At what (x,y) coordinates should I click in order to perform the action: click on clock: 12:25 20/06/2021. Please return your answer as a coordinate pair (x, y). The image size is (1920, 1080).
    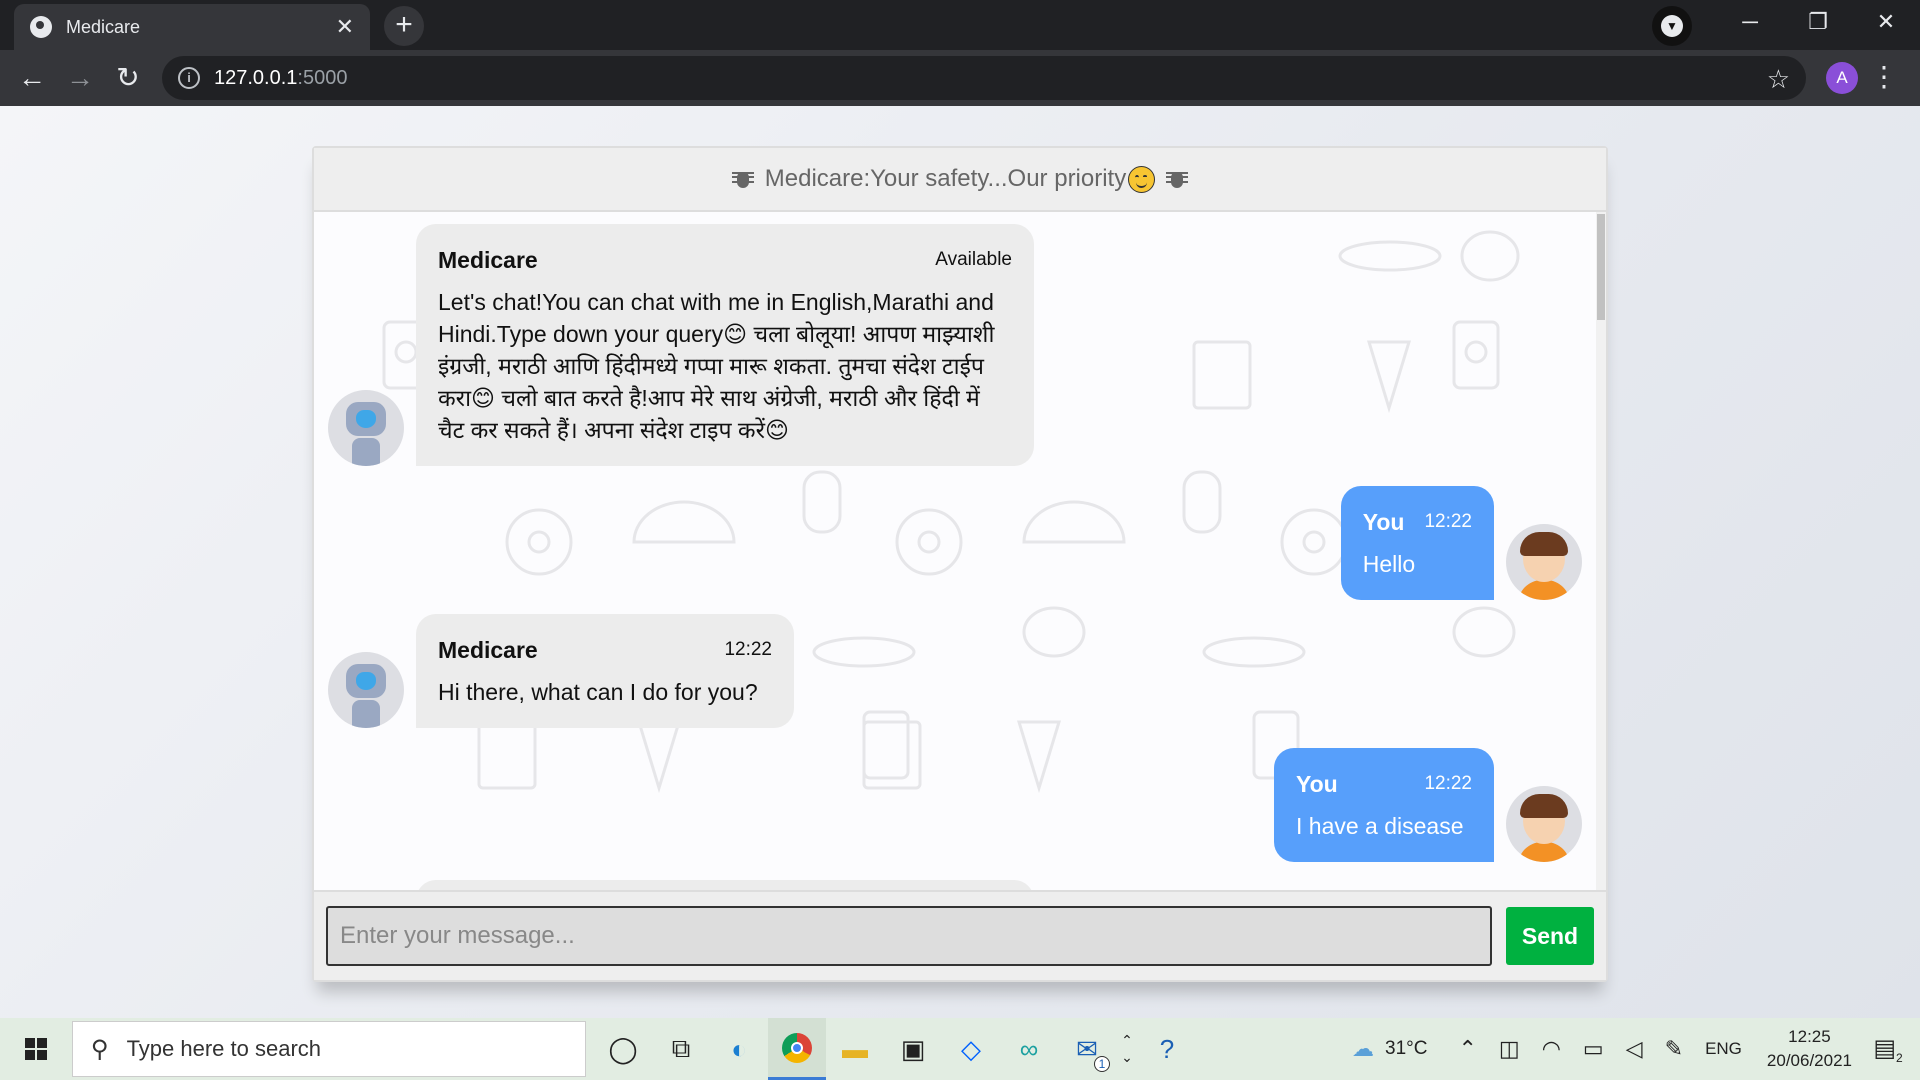
    Looking at the image, I should click on (1809, 1049).